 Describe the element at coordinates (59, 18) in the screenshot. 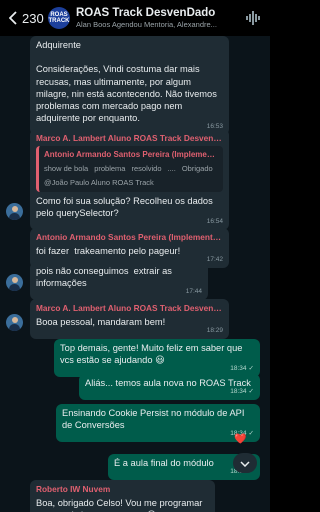

I see `group-avatar: ROAS TRACK` at that location.